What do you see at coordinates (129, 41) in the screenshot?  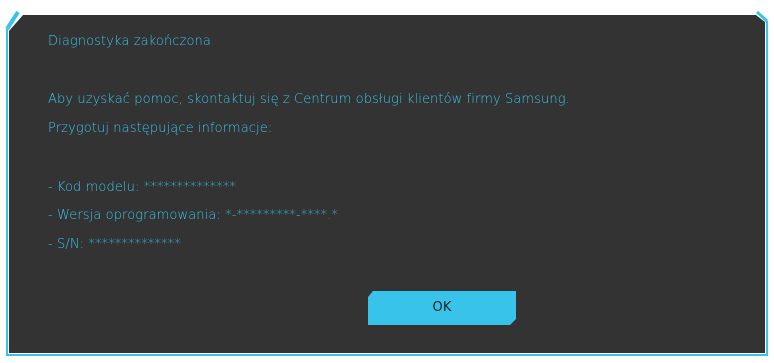 I see `dialog-title: Diagnostyka zakończona` at bounding box center [129, 41].